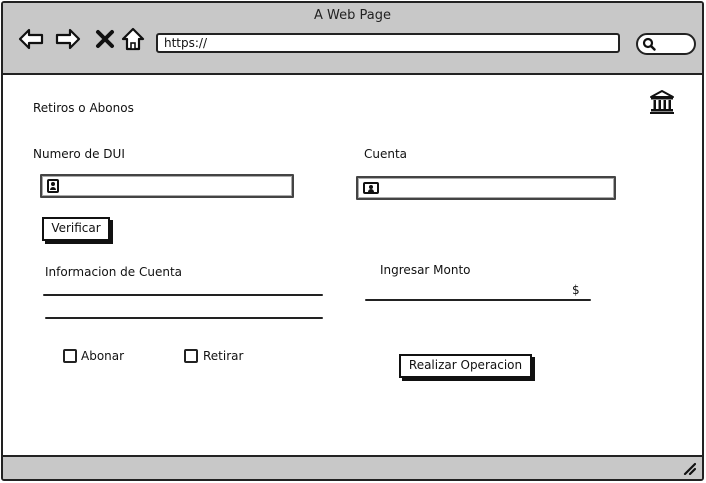 The width and height of the screenshot is (706, 483). I want to click on abonar-checkbox, so click(70, 356).